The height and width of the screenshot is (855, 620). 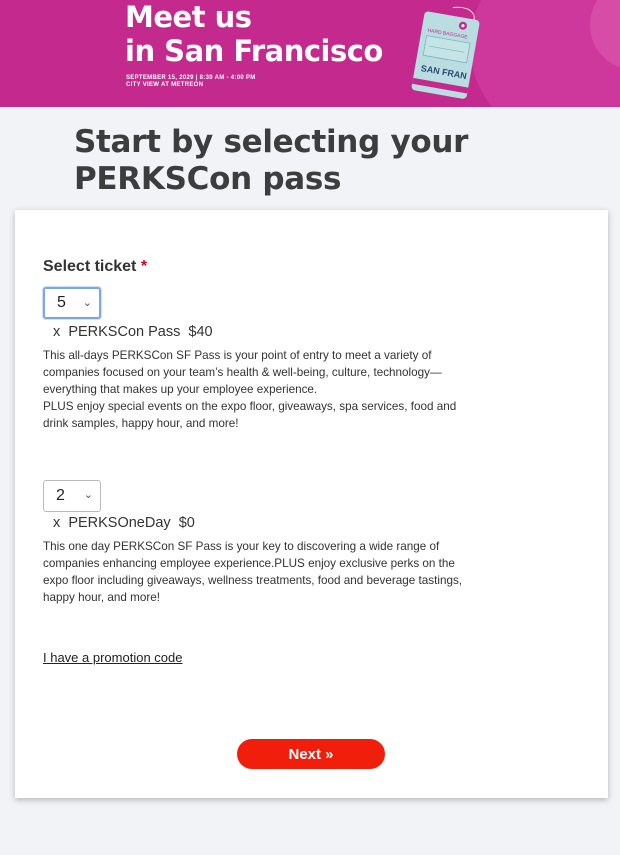 What do you see at coordinates (72, 303) in the screenshot?
I see `quantity-select-perkscon-pass: 5 ⌄` at bounding box center [72, 303].